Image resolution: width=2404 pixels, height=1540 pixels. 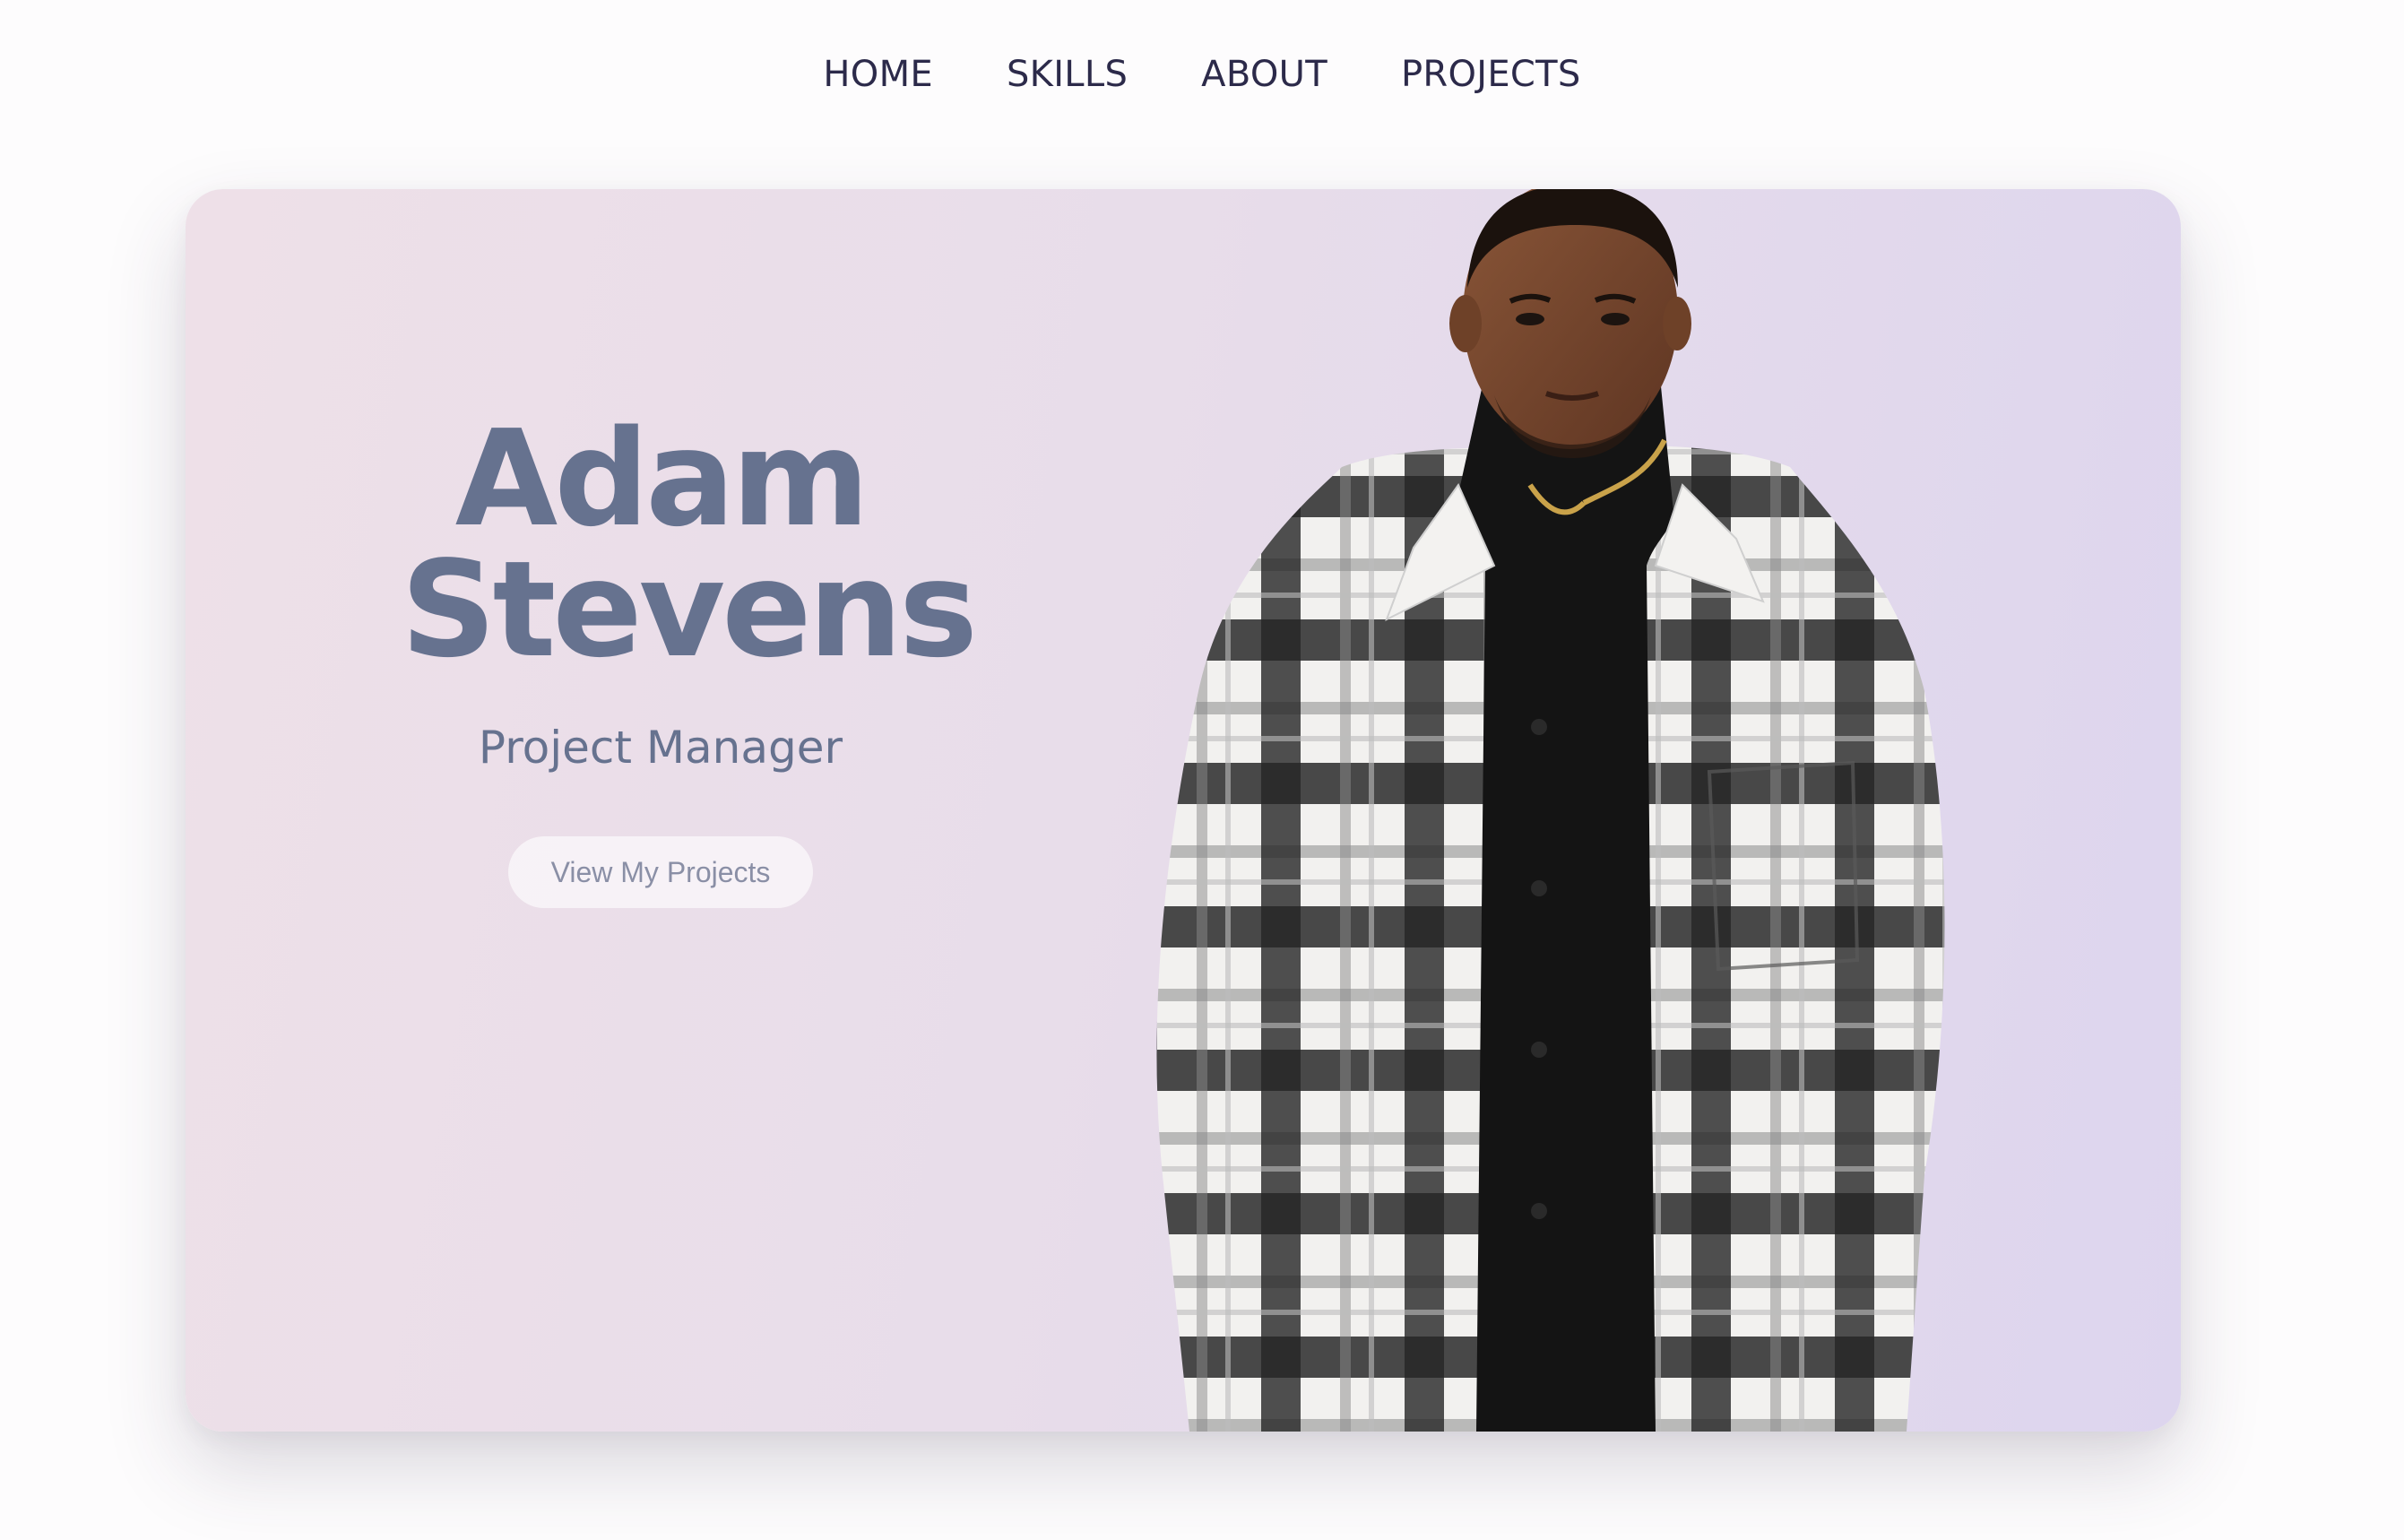 What do you see at coordinates (662, 479) in the screenshot?
I see `first-name: Adam` at bounding box center [662, 479].